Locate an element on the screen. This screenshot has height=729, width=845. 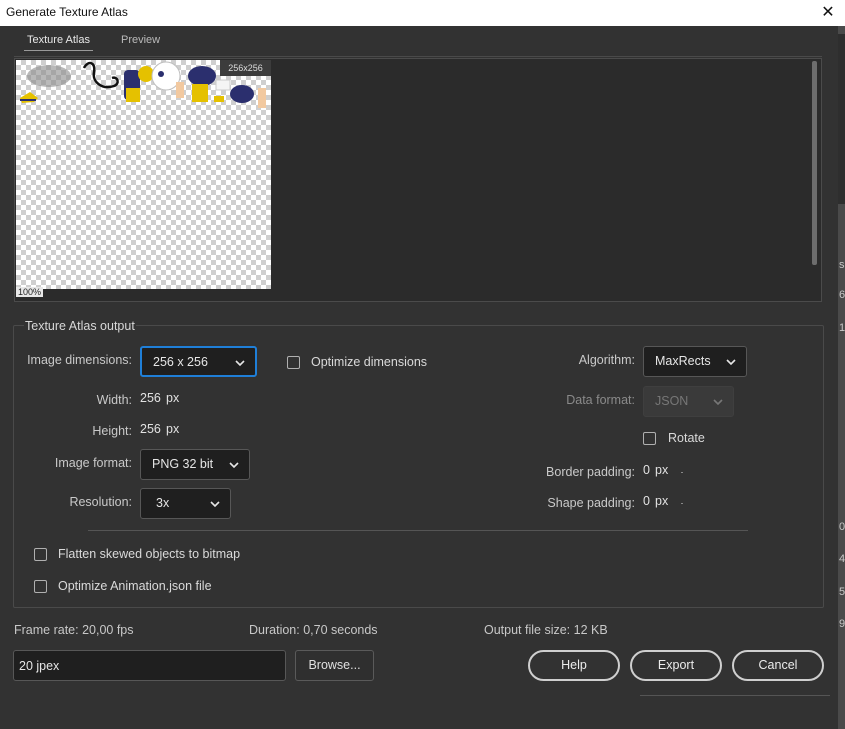
resolution-value: 3x is located at coordinates (163, 503).